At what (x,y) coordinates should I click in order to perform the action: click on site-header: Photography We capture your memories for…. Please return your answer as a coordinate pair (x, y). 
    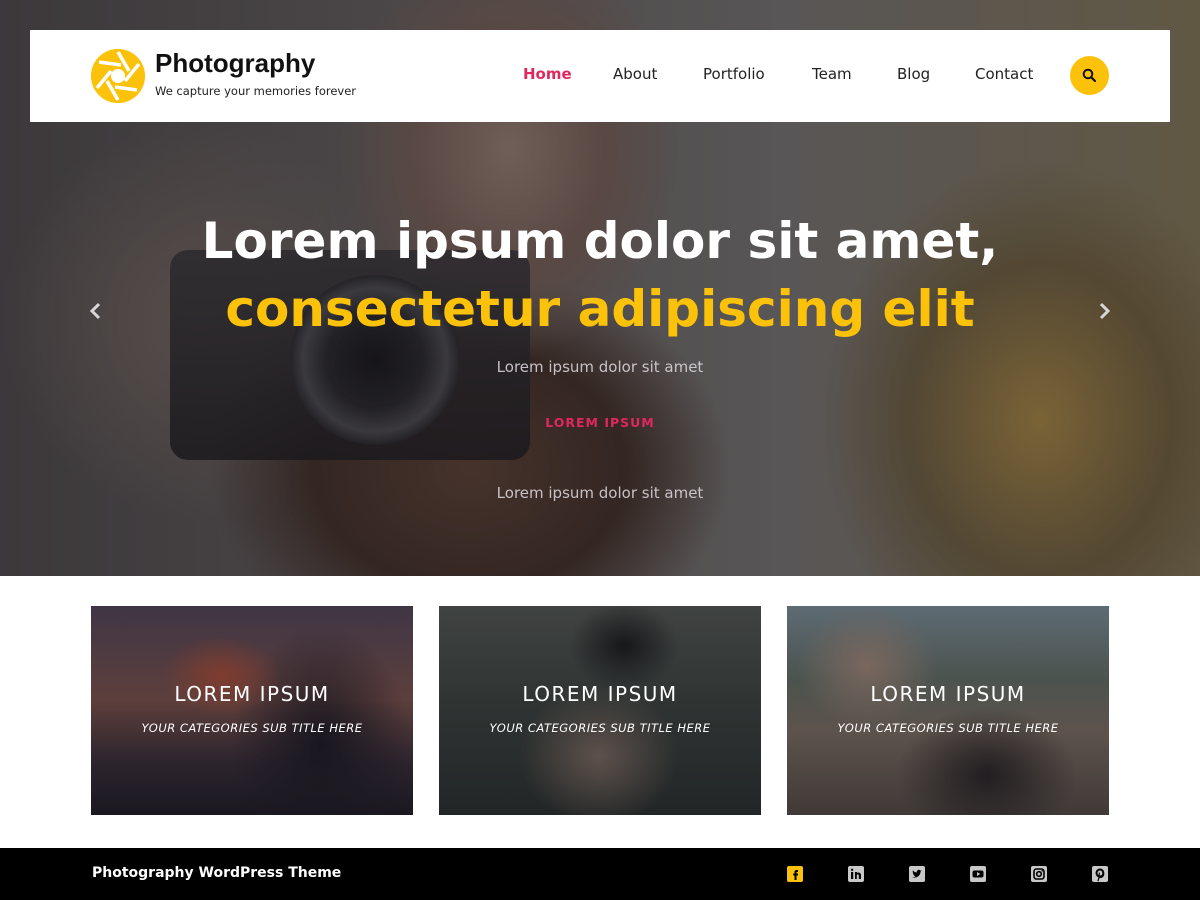
    Looking at the image, I should click on (600, 76).